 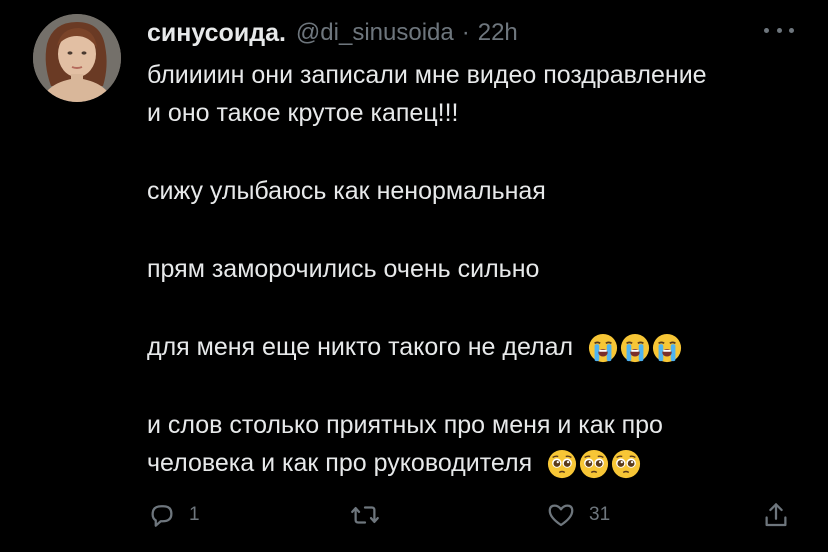 What do you see at coordinates (340, 463) in the screenshot?
I see `tweet-line-text: человека и как про руководителя` at bounding box center [340, 463].